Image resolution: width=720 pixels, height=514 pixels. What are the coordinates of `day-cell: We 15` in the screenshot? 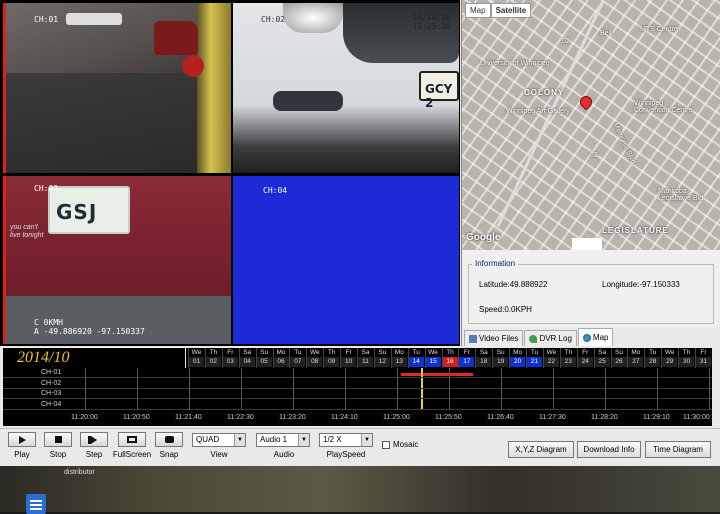 It's located at (432, 358).